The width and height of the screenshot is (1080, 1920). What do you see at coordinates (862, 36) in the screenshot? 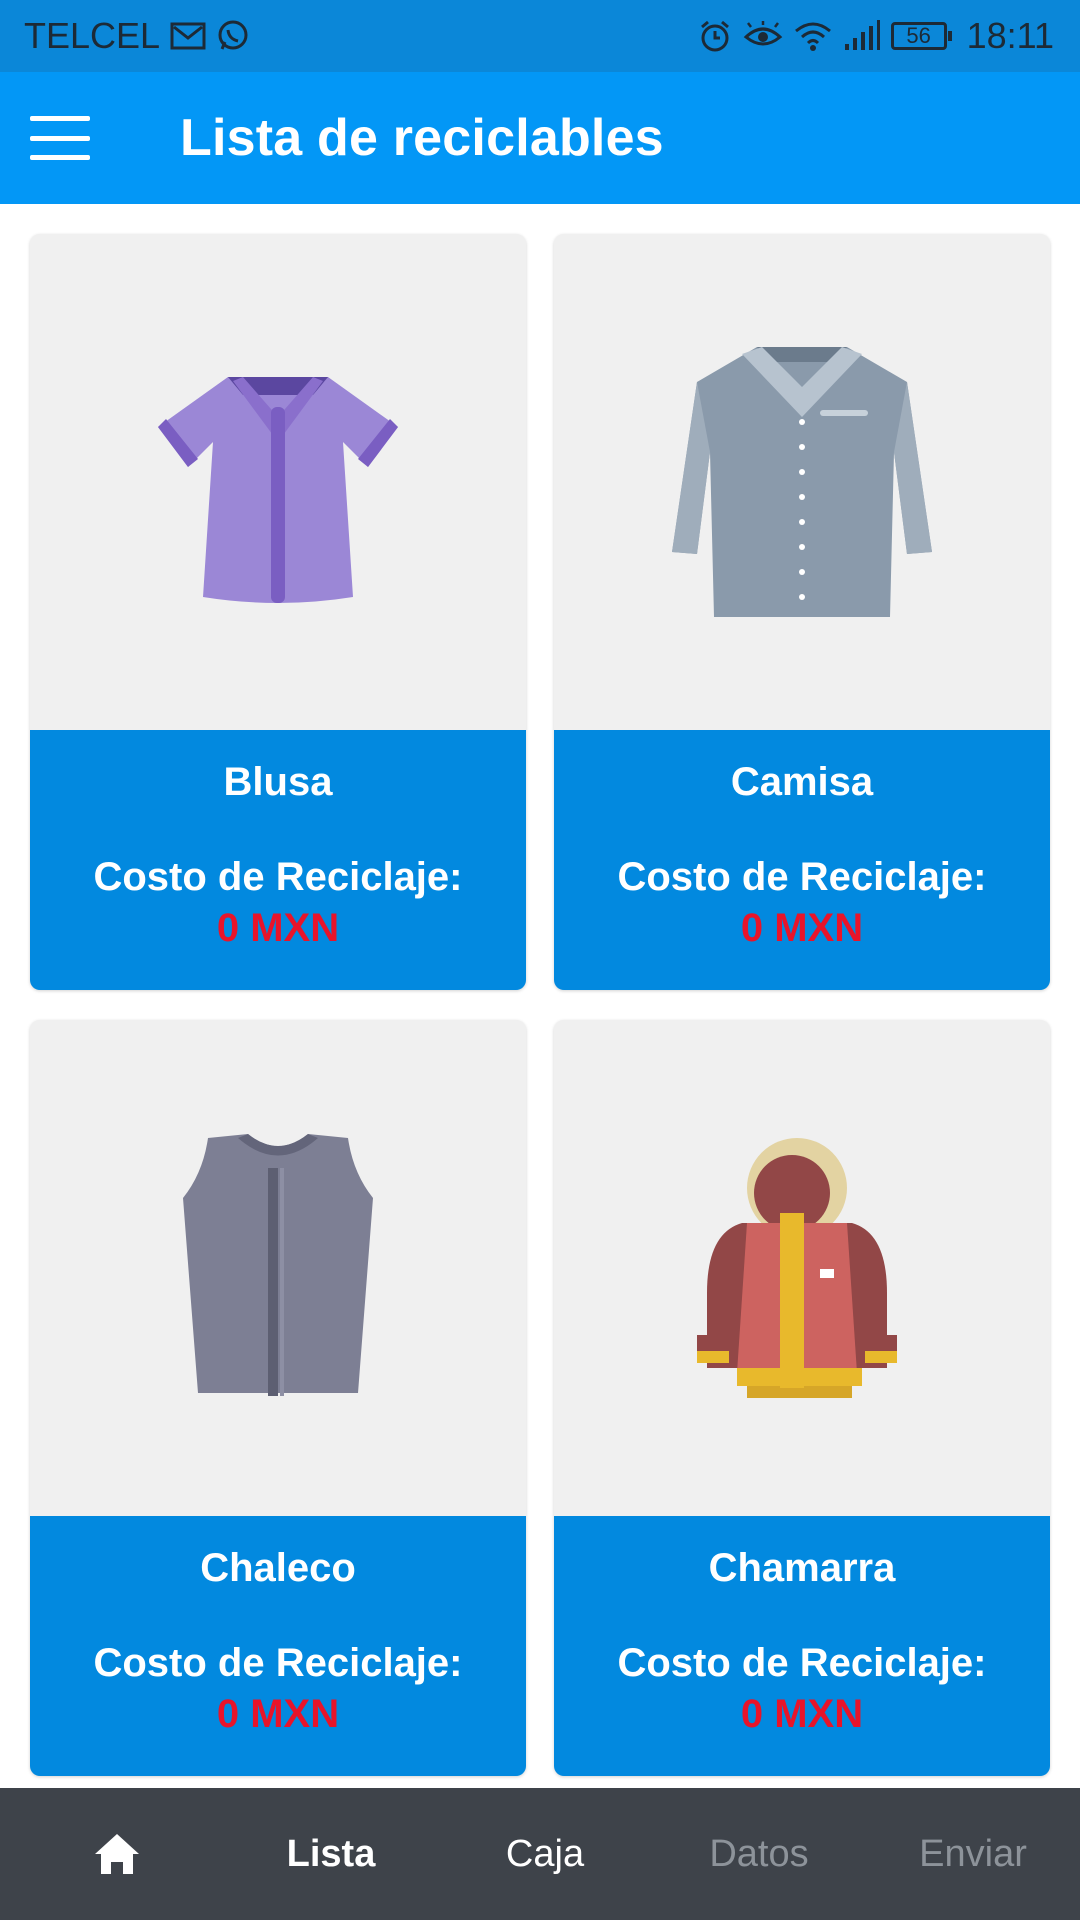
I see `signal-icon` at bounding box center [862, 36].